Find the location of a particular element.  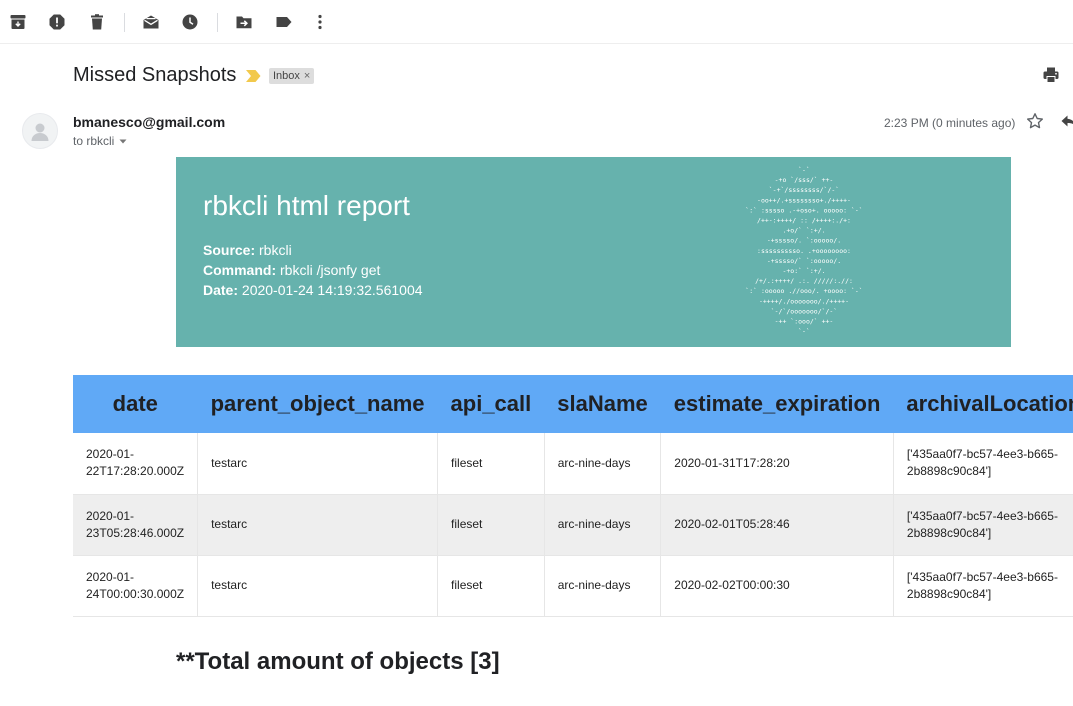

importance-marker-icon is located at coordinates (253, 76).